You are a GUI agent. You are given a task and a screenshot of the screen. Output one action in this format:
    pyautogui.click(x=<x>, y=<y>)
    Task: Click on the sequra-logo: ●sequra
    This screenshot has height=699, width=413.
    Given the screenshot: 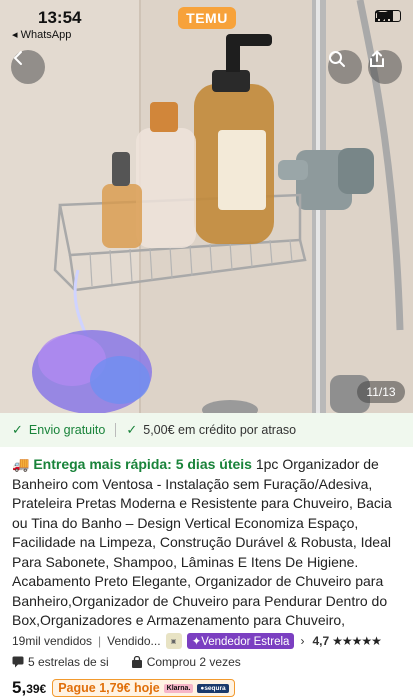 What is the action you would take?
    pyautogui.click(x=213, y=688)
    